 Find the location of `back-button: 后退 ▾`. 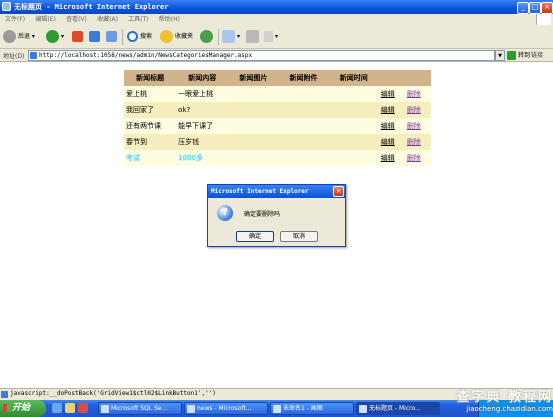

back-button: 后退 ▾ is located at coordinates (19, 37).